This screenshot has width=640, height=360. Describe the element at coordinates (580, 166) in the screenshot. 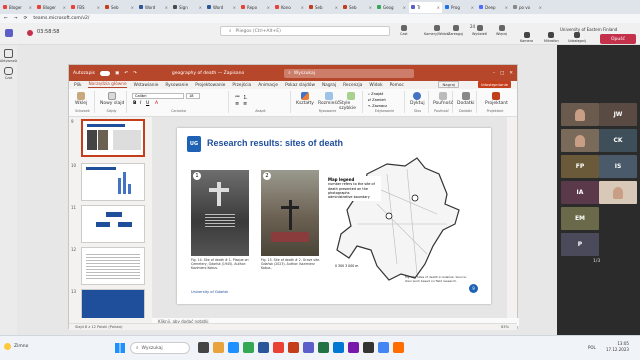

I see `participant-tile: FP` at that location.